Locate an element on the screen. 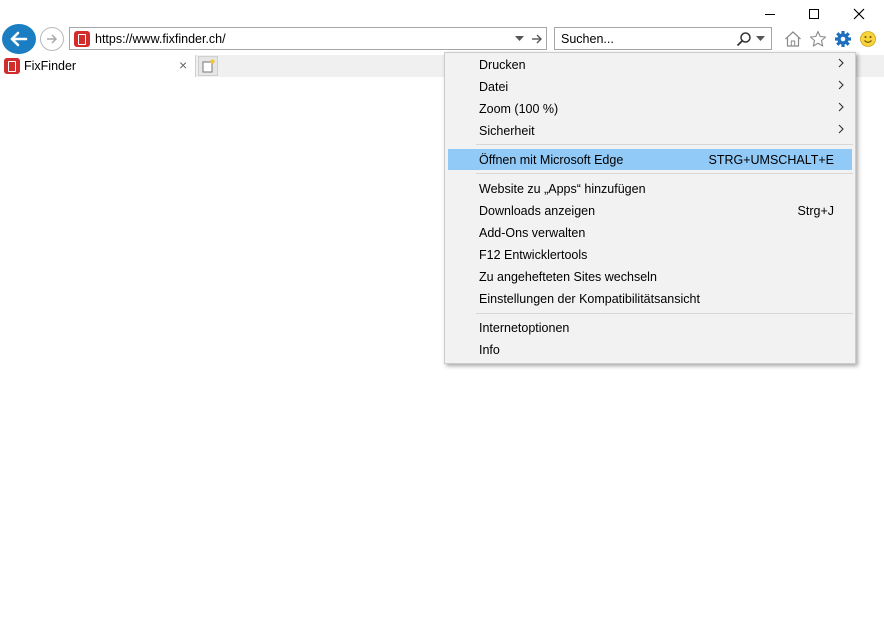  tab-fixfinder: FixFinder × is located at coordinates (98, 66).